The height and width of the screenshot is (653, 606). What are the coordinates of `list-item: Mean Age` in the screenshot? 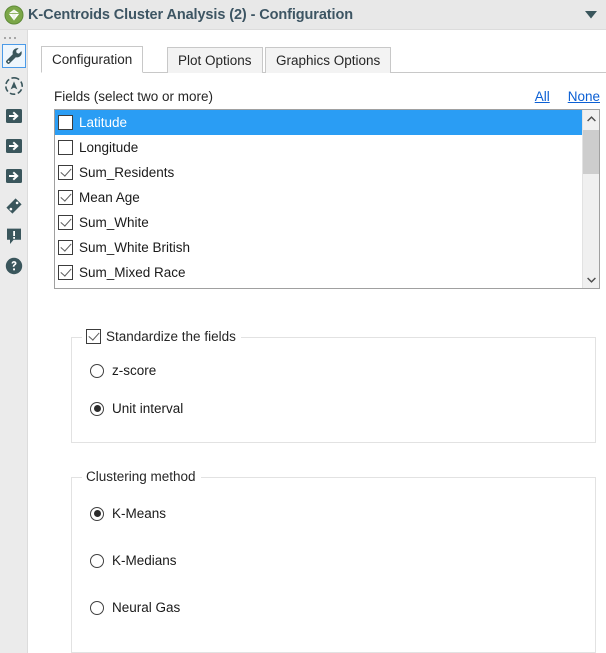 It's located at (319, 197).